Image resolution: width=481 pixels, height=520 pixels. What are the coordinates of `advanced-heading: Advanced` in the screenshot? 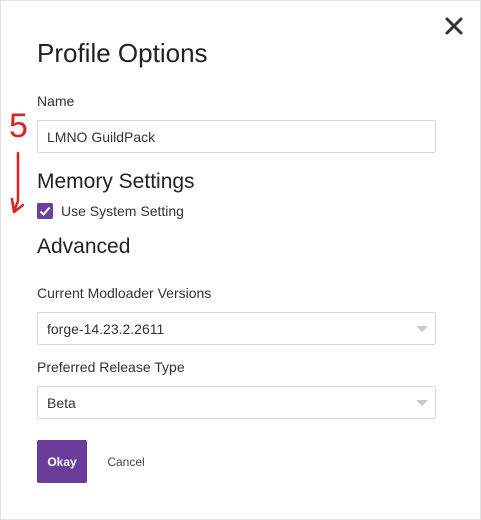 It's located at (84, 246).